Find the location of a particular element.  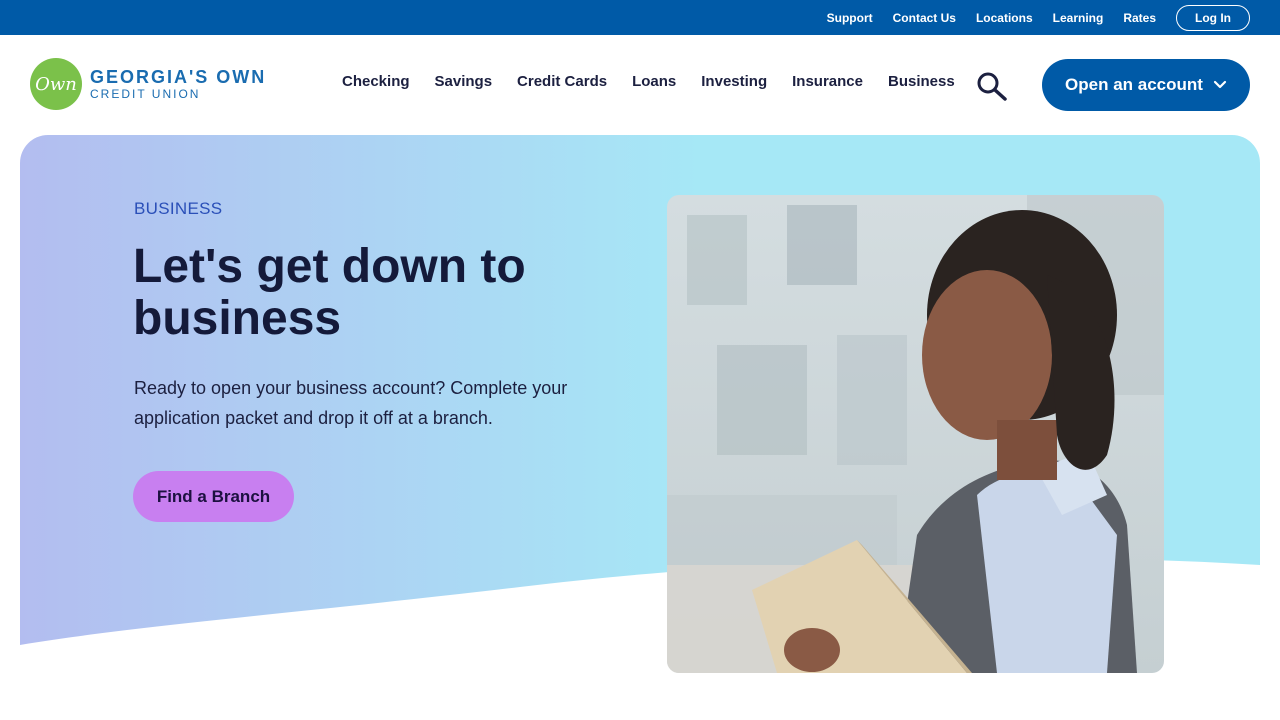

log-in-button: Log In is located at coordinates (1213, 17).